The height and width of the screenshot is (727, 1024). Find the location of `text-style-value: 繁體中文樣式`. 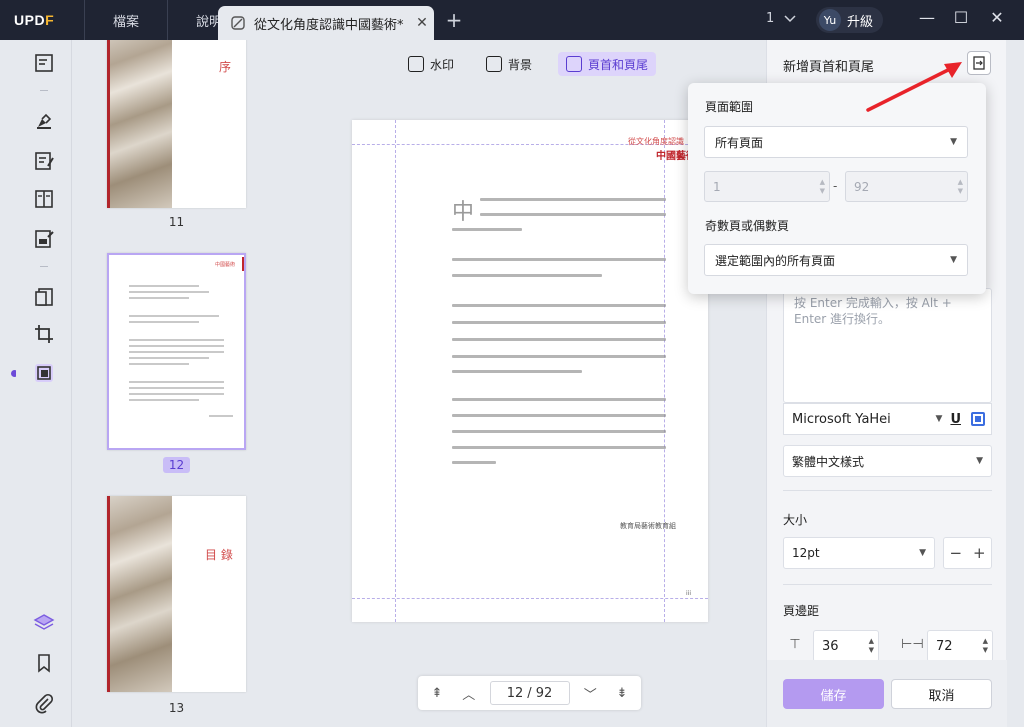

text-style-value: 繁體中文樣式 is located at coordinates (828, 461).